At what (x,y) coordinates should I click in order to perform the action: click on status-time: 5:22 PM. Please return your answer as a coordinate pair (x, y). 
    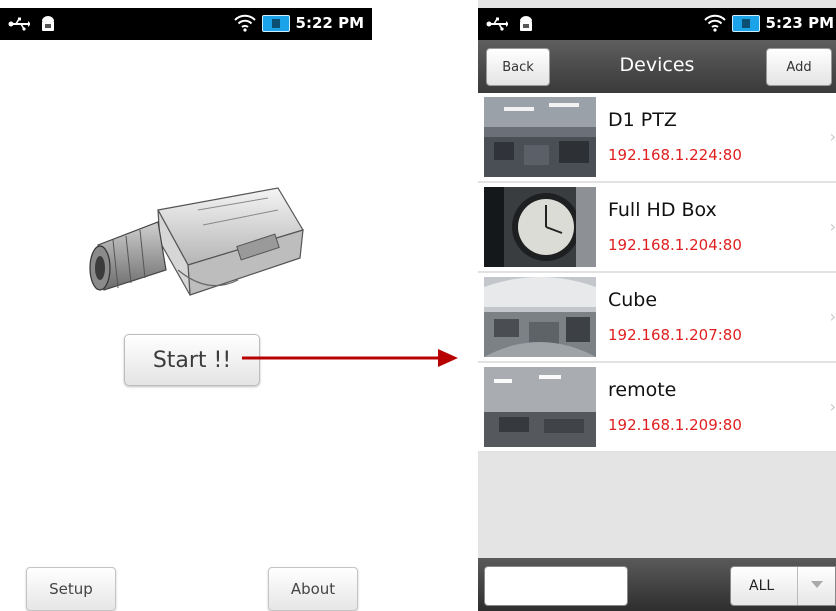
    Looking at the image, I should click on (329, 23).